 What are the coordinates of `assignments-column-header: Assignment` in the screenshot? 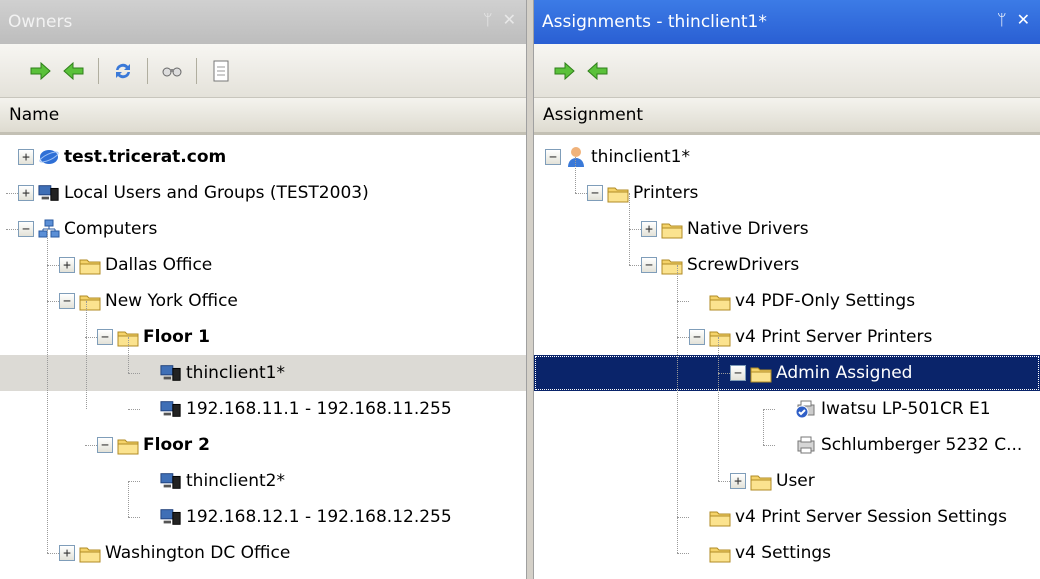 It's located at (787, 116).